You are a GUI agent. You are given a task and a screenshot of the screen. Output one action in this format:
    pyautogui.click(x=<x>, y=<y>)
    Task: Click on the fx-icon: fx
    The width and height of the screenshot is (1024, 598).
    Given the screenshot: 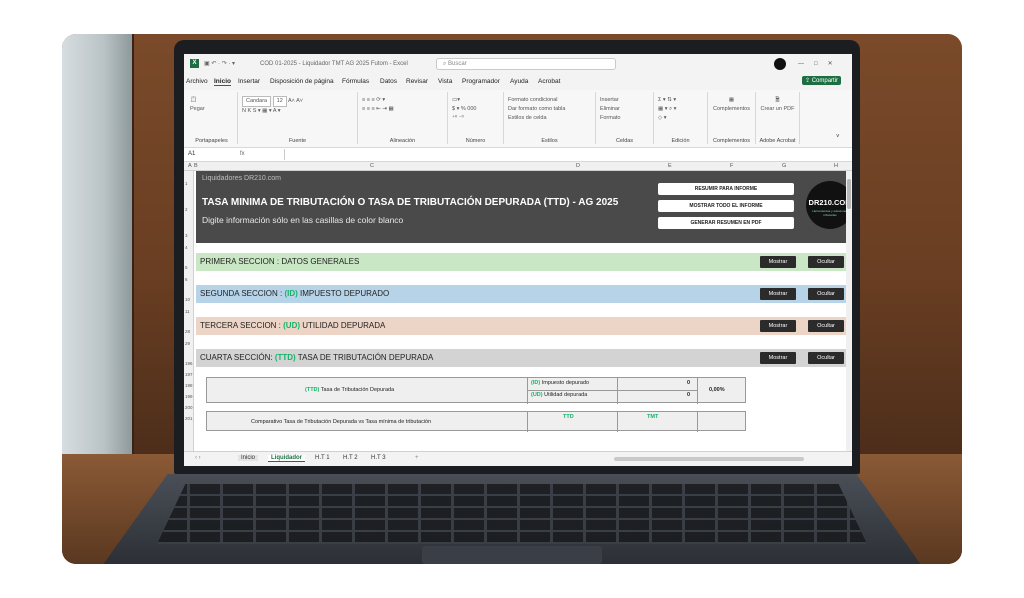 What is the action you would take?
    pyautogui.click(x=242, y=154)
    